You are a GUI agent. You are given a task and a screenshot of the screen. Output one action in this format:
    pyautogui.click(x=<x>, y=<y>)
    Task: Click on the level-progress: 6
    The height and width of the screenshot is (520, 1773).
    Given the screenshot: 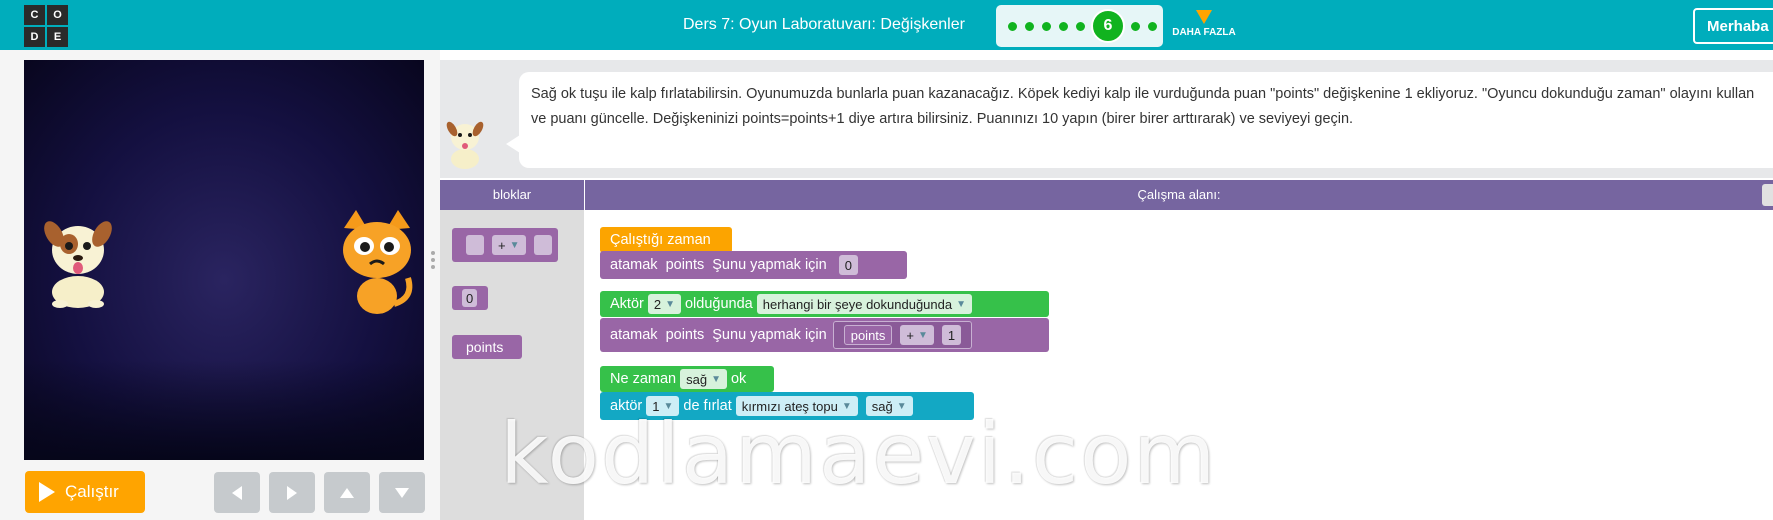 What is the action you would take?
    pyautogui.click(x=1079, y=26)
    